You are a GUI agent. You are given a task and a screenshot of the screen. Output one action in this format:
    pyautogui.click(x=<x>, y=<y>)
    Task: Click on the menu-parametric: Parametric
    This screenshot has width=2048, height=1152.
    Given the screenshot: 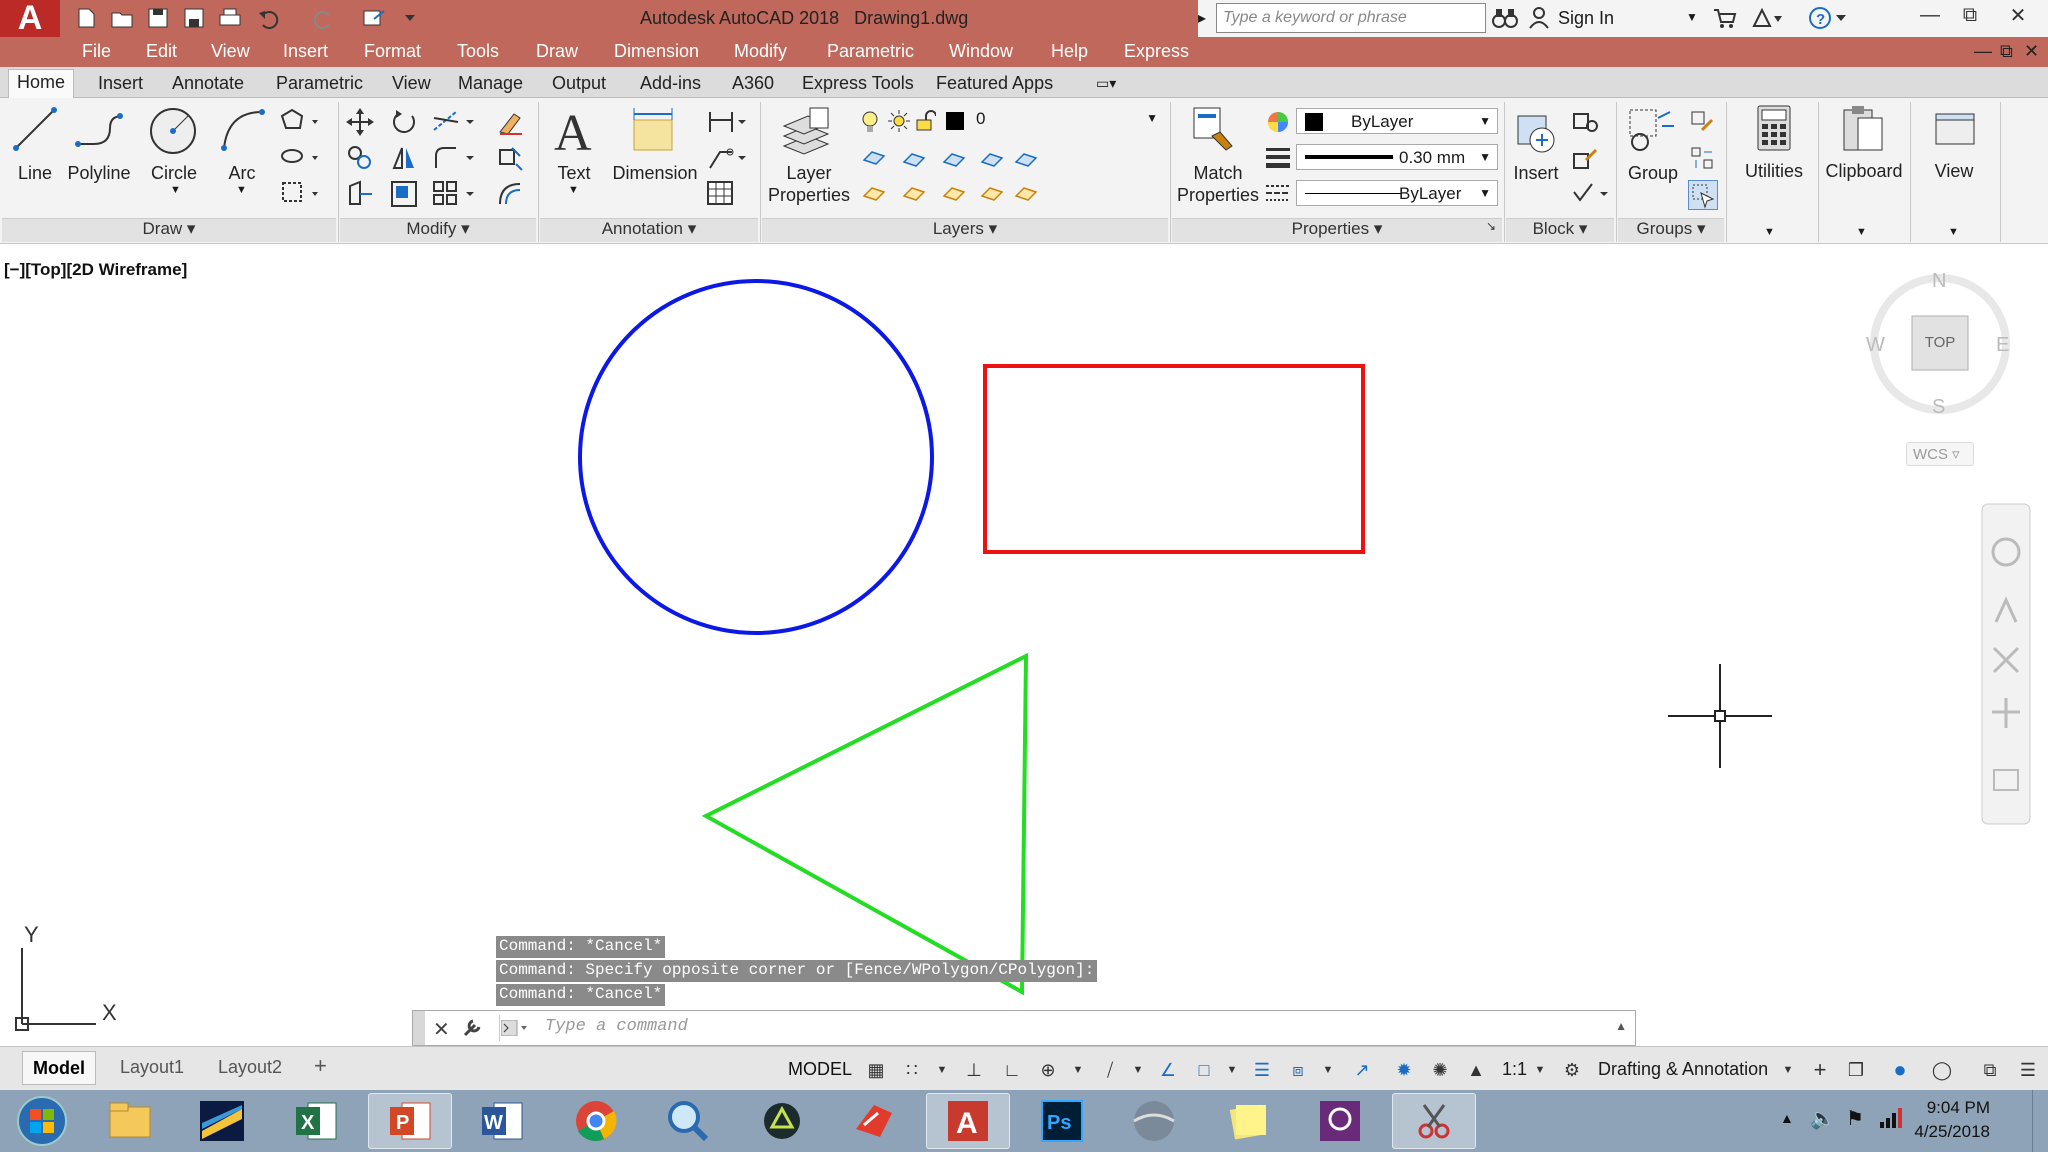 What is the action you would take?
    pyautogui.click(x=870, y=51)
    